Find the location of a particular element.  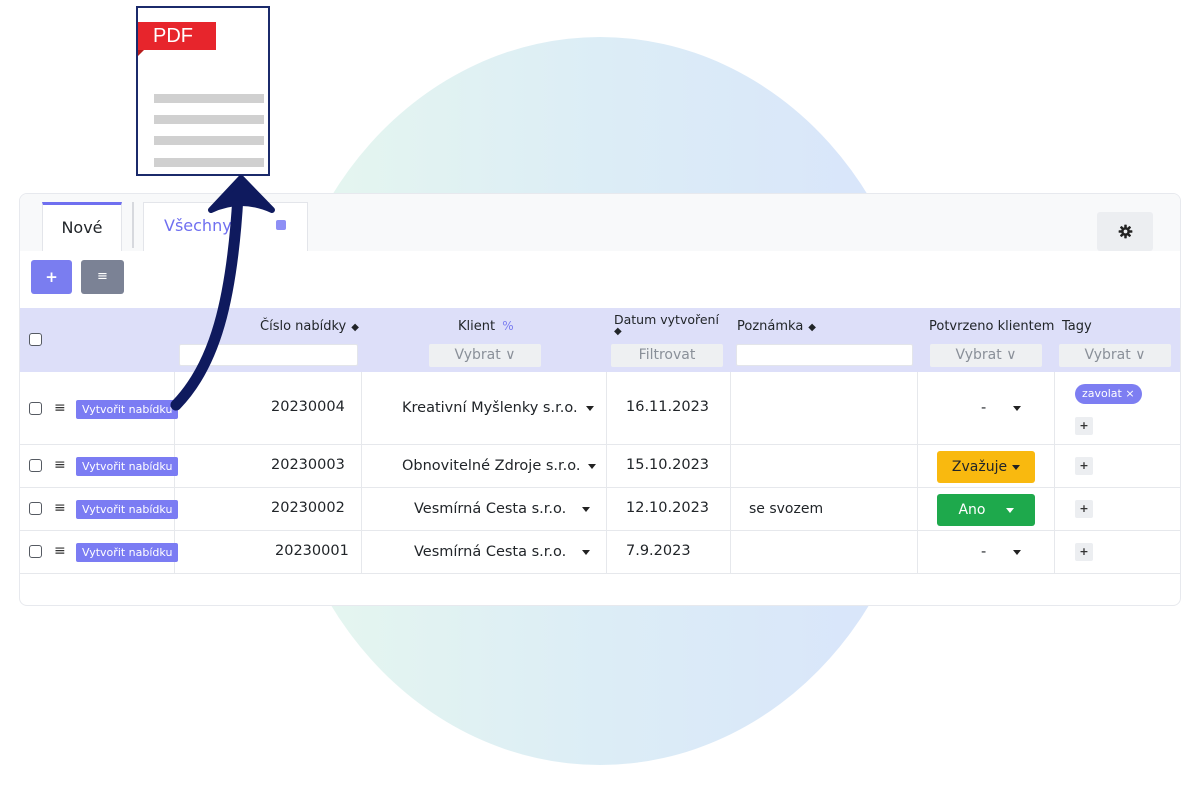

klient-select: Vybrat ∨ is located at coordinates (485, 355).